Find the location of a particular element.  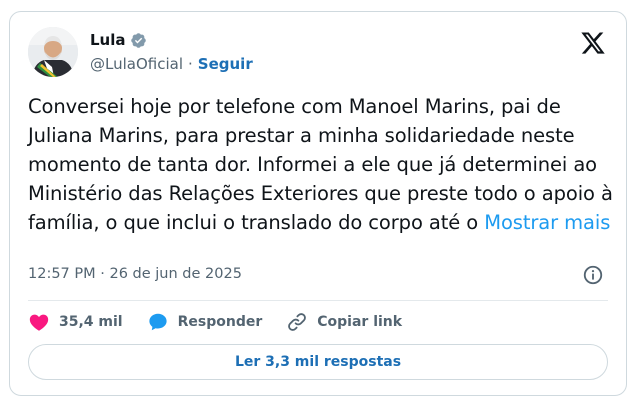

copy-link-label: Copiar link is located at coordinates (360, 322).